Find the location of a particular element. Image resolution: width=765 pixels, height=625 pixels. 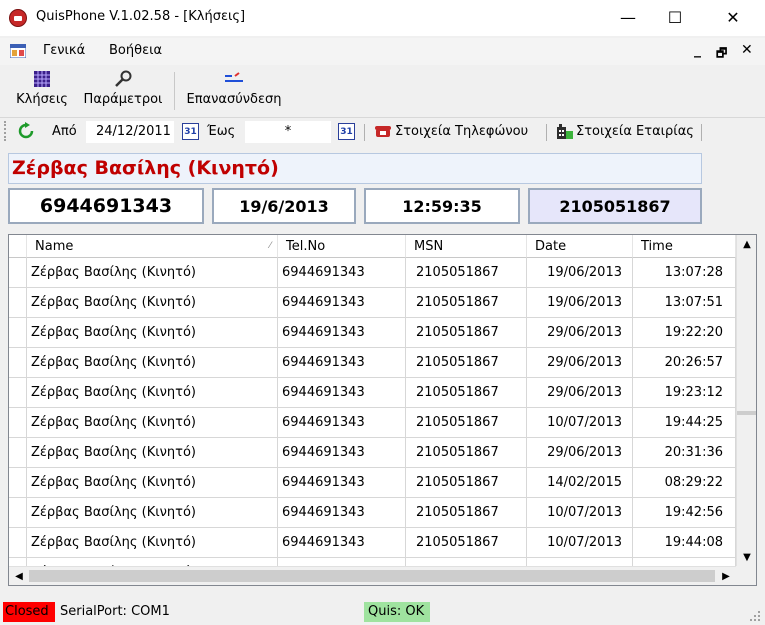

scroll-down-arrow-icon: ▼ is located at coordinates (746, 557).